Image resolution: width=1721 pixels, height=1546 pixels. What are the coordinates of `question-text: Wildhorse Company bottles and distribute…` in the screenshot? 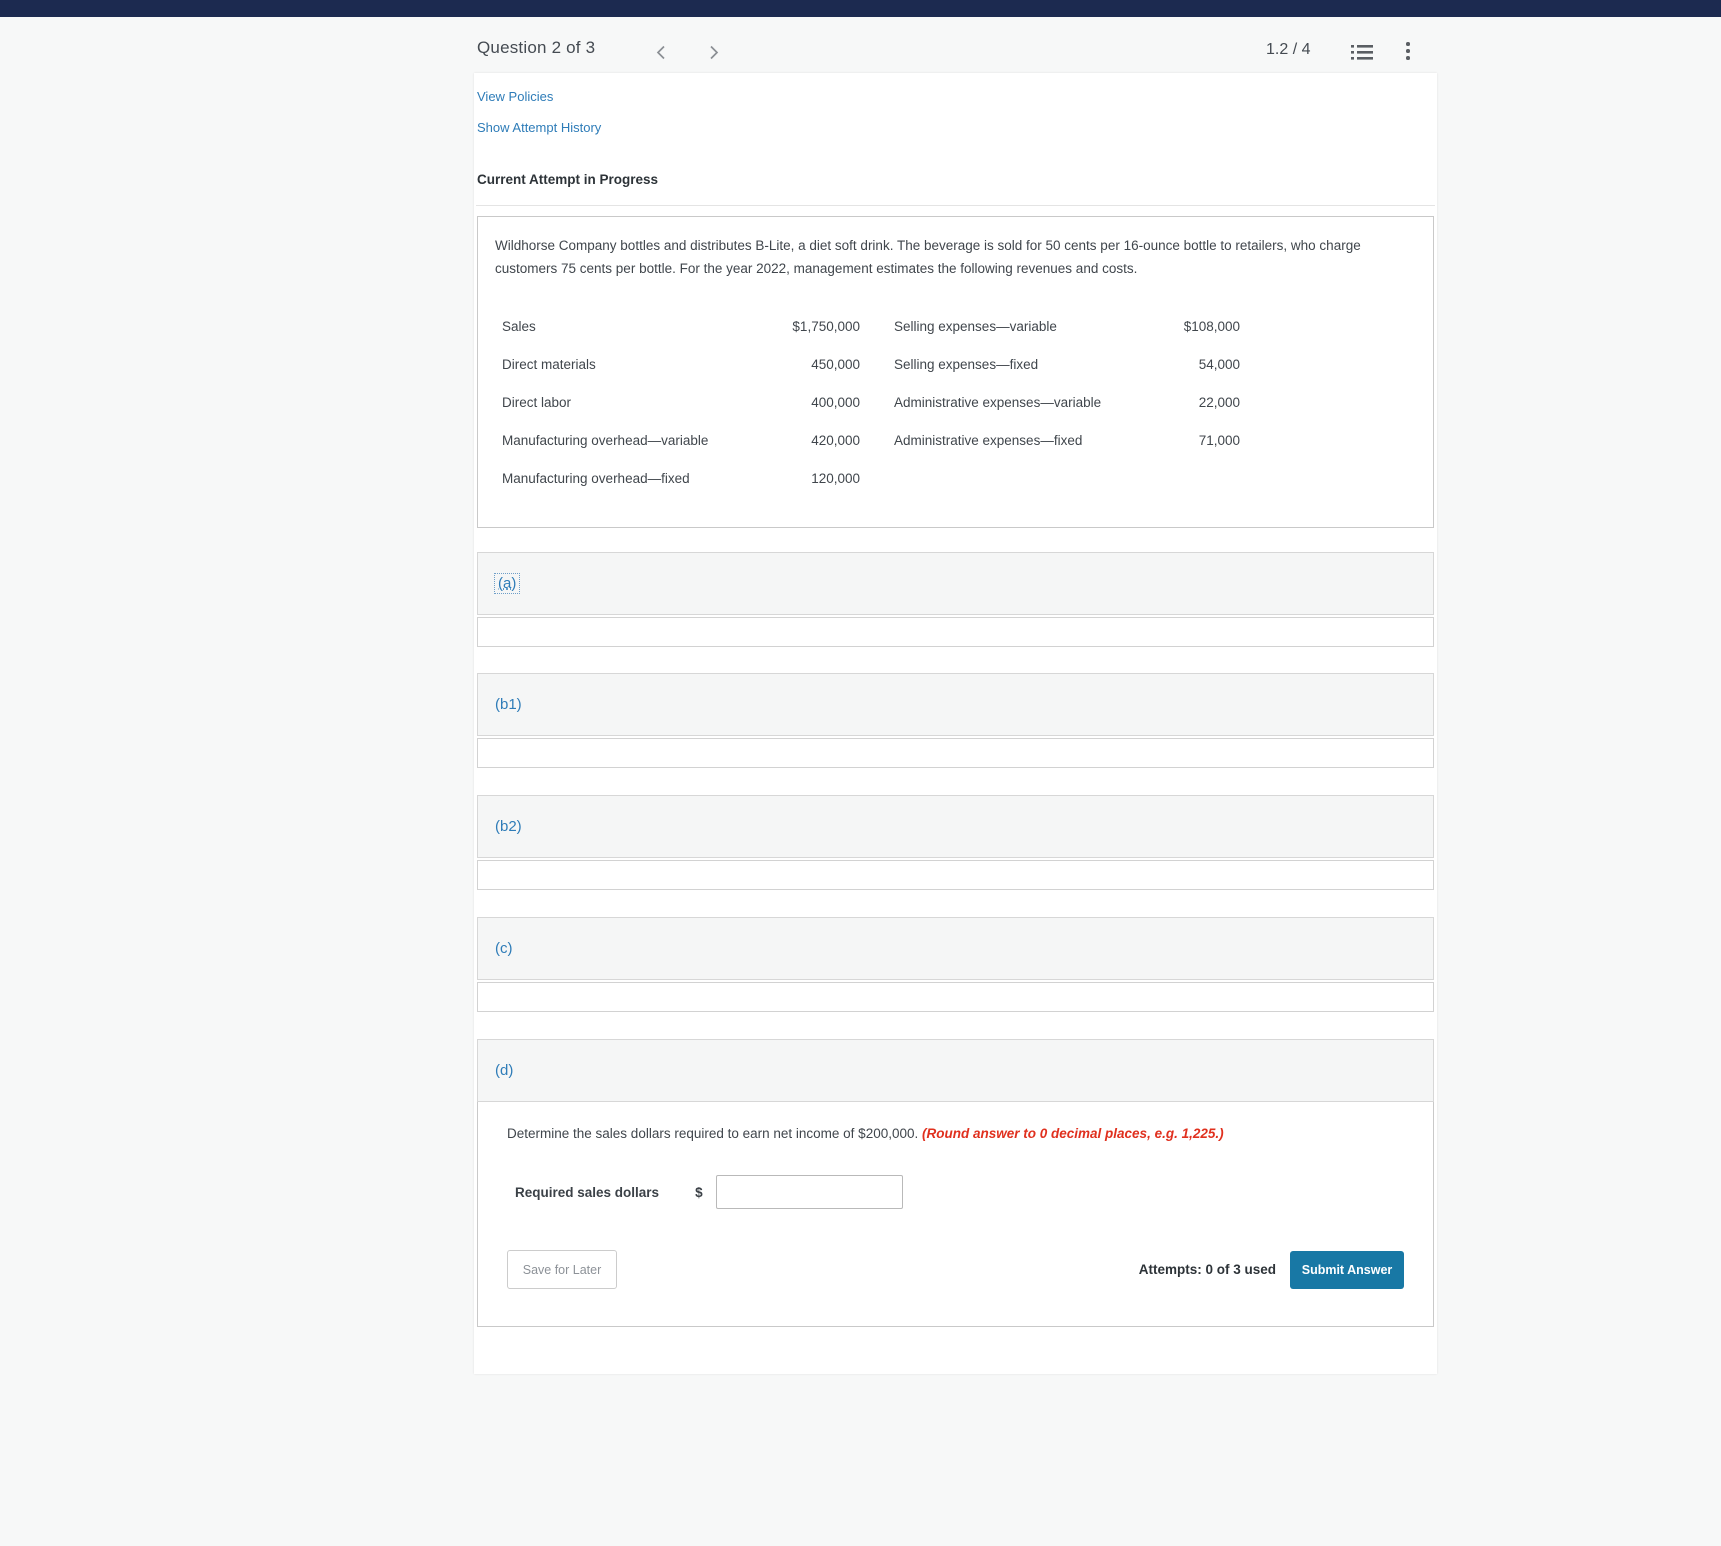 It's located at (928, 257).